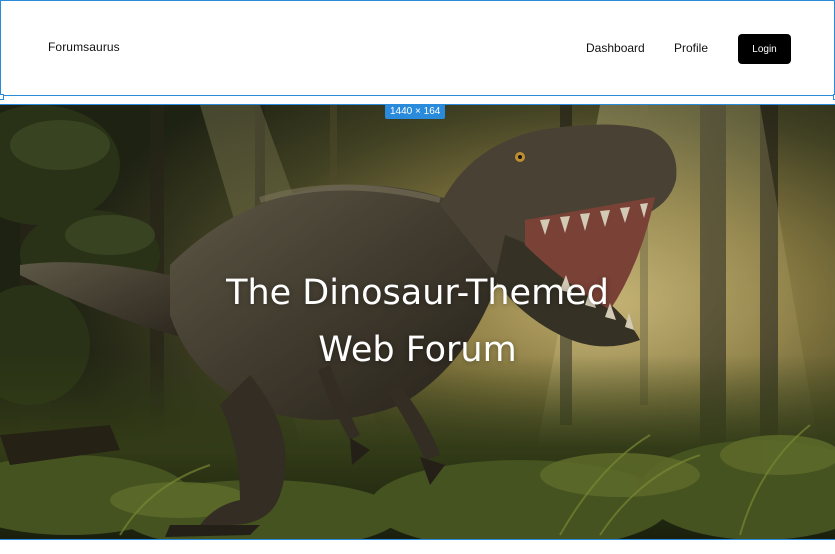 Image resolution: width=835 pixels, height=554 pixels. What do you see at coordinates (764, 49) in the screenshot?
I see `login-button: Login` at bounding box center [764, 49].